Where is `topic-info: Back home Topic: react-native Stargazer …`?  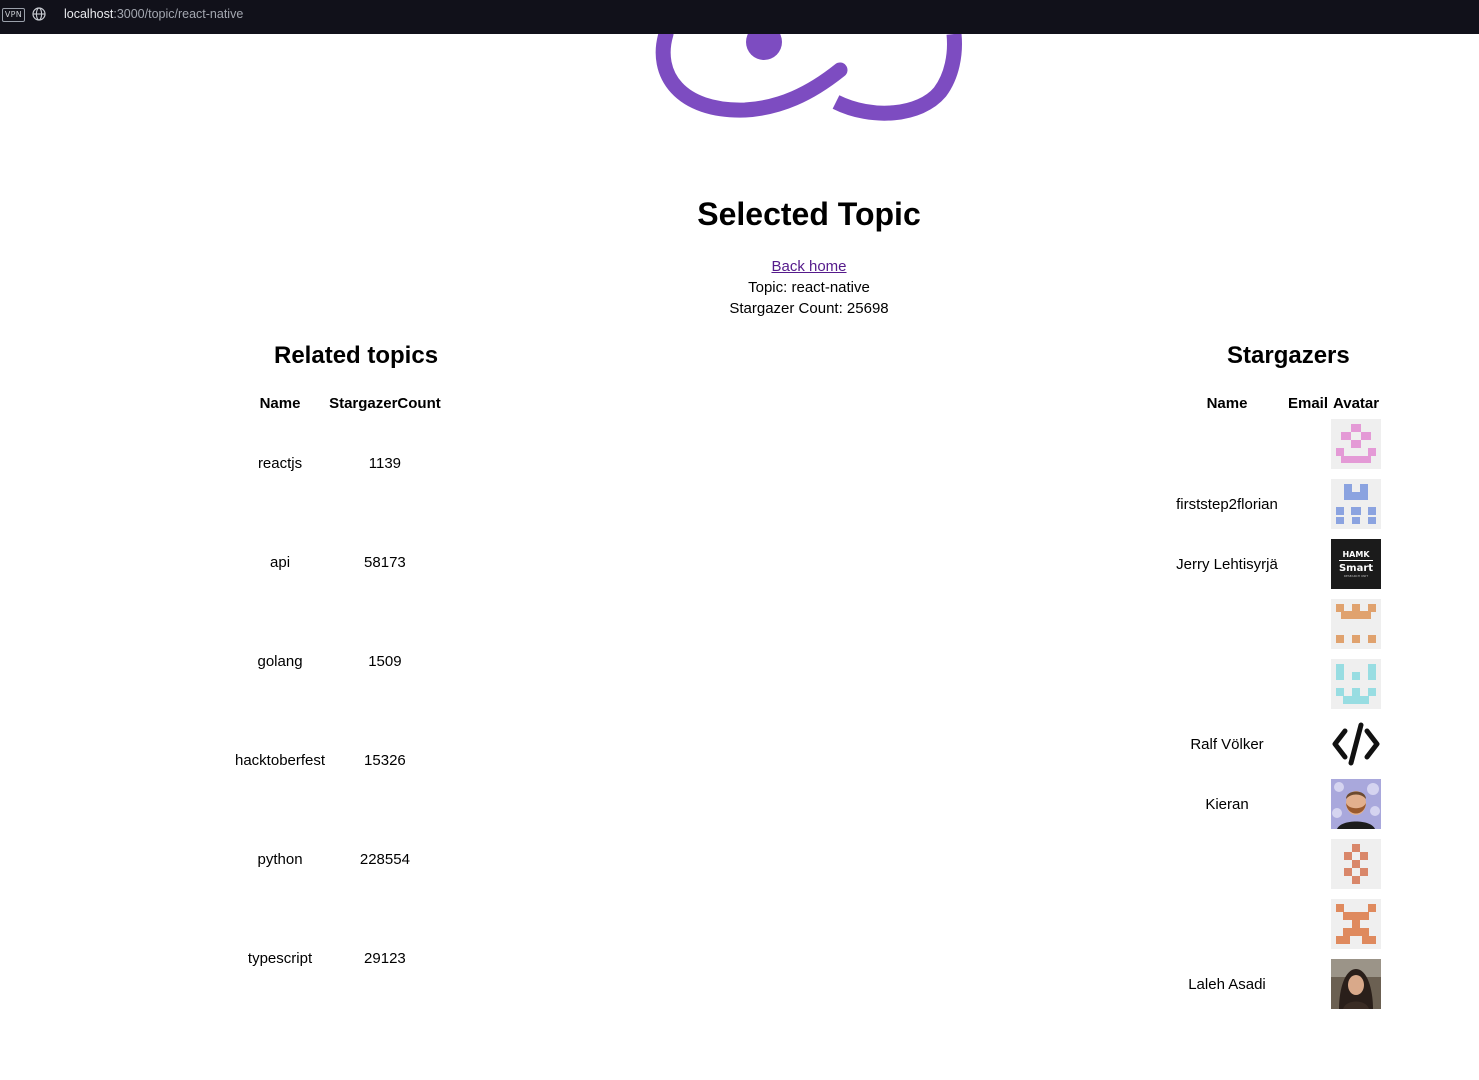
topic-info: Back home Topic: react-native Stargazer … is located at coordinates (739, 287).